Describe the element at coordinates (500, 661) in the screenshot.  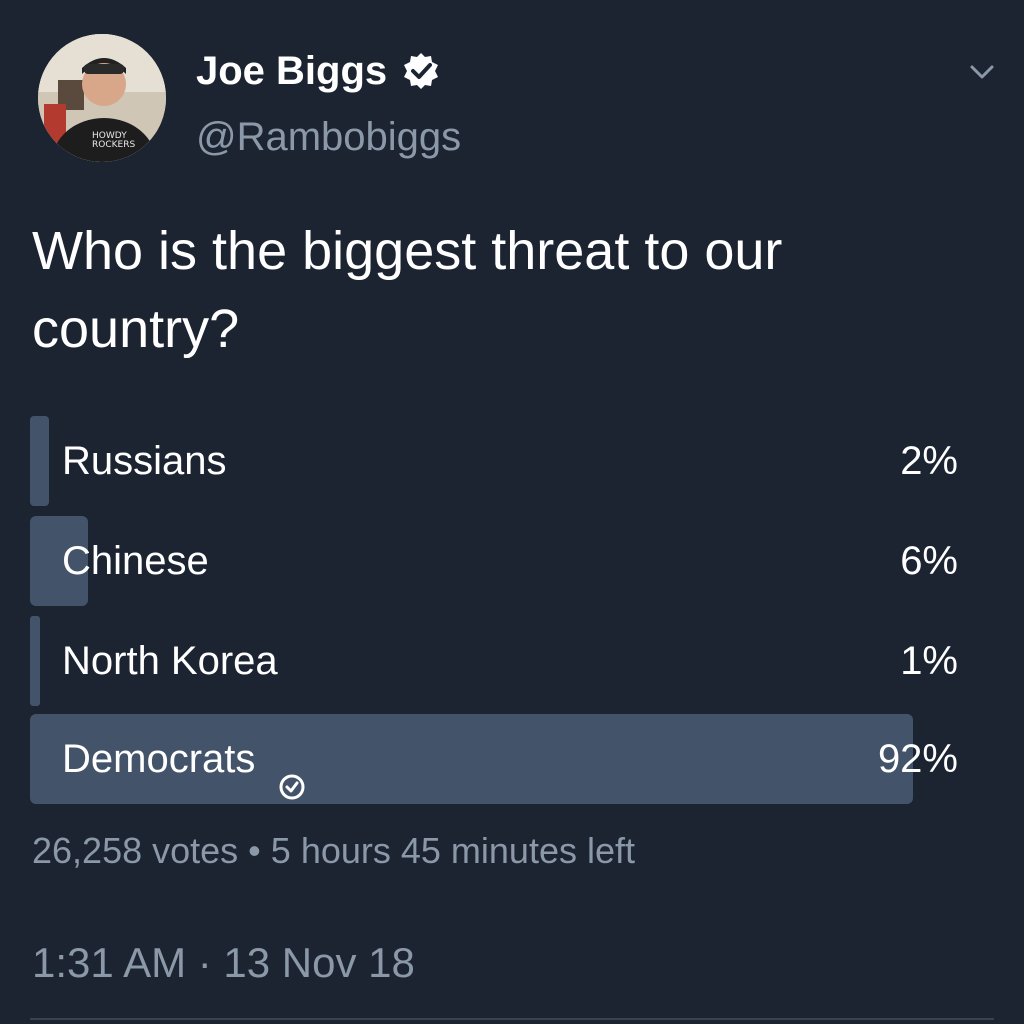
I see `poll-option-north-korea: North Korea 1%` at that location.